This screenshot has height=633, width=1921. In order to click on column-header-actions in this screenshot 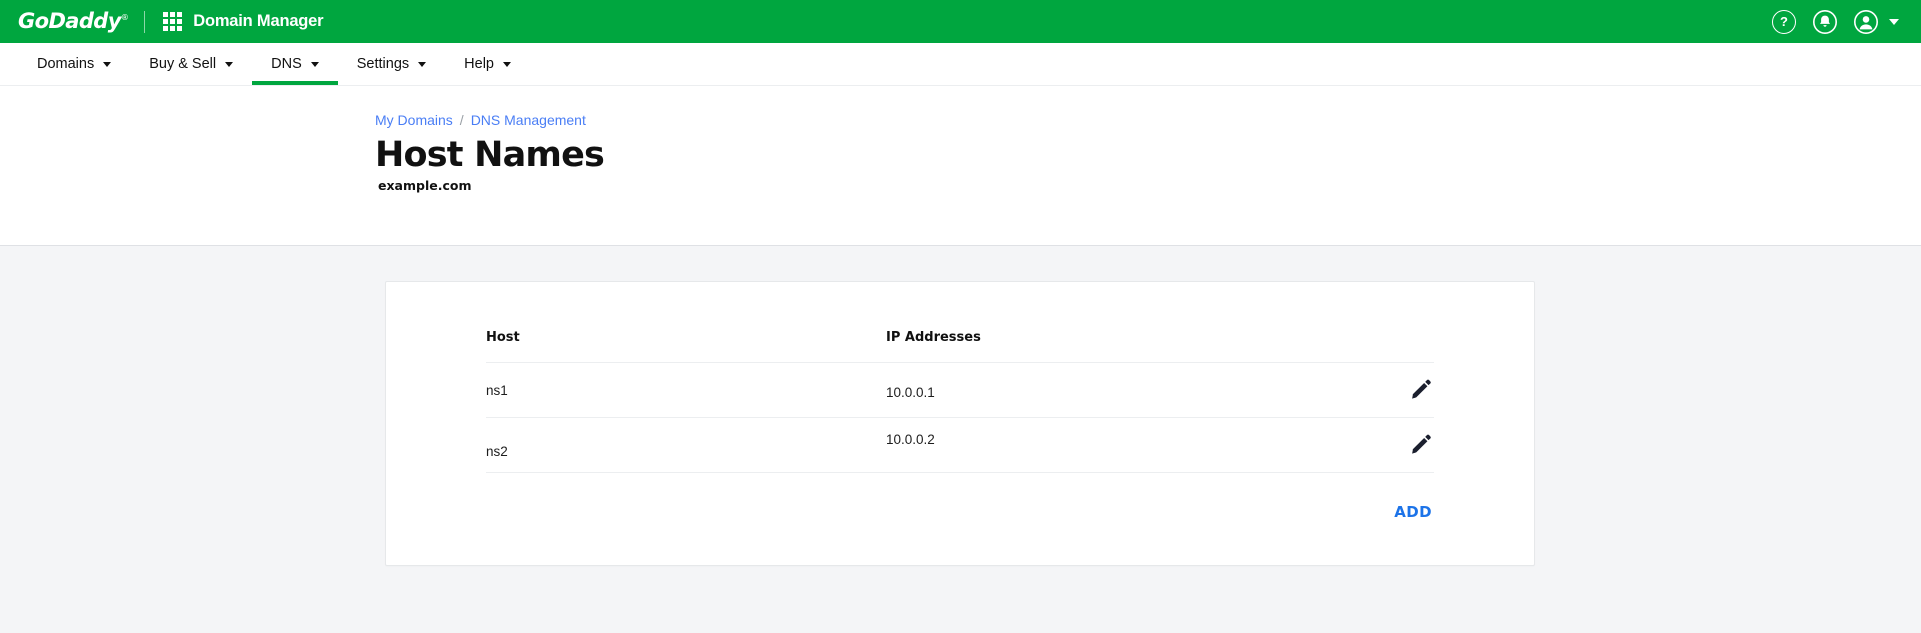, I will do `click(1404, 346)`.